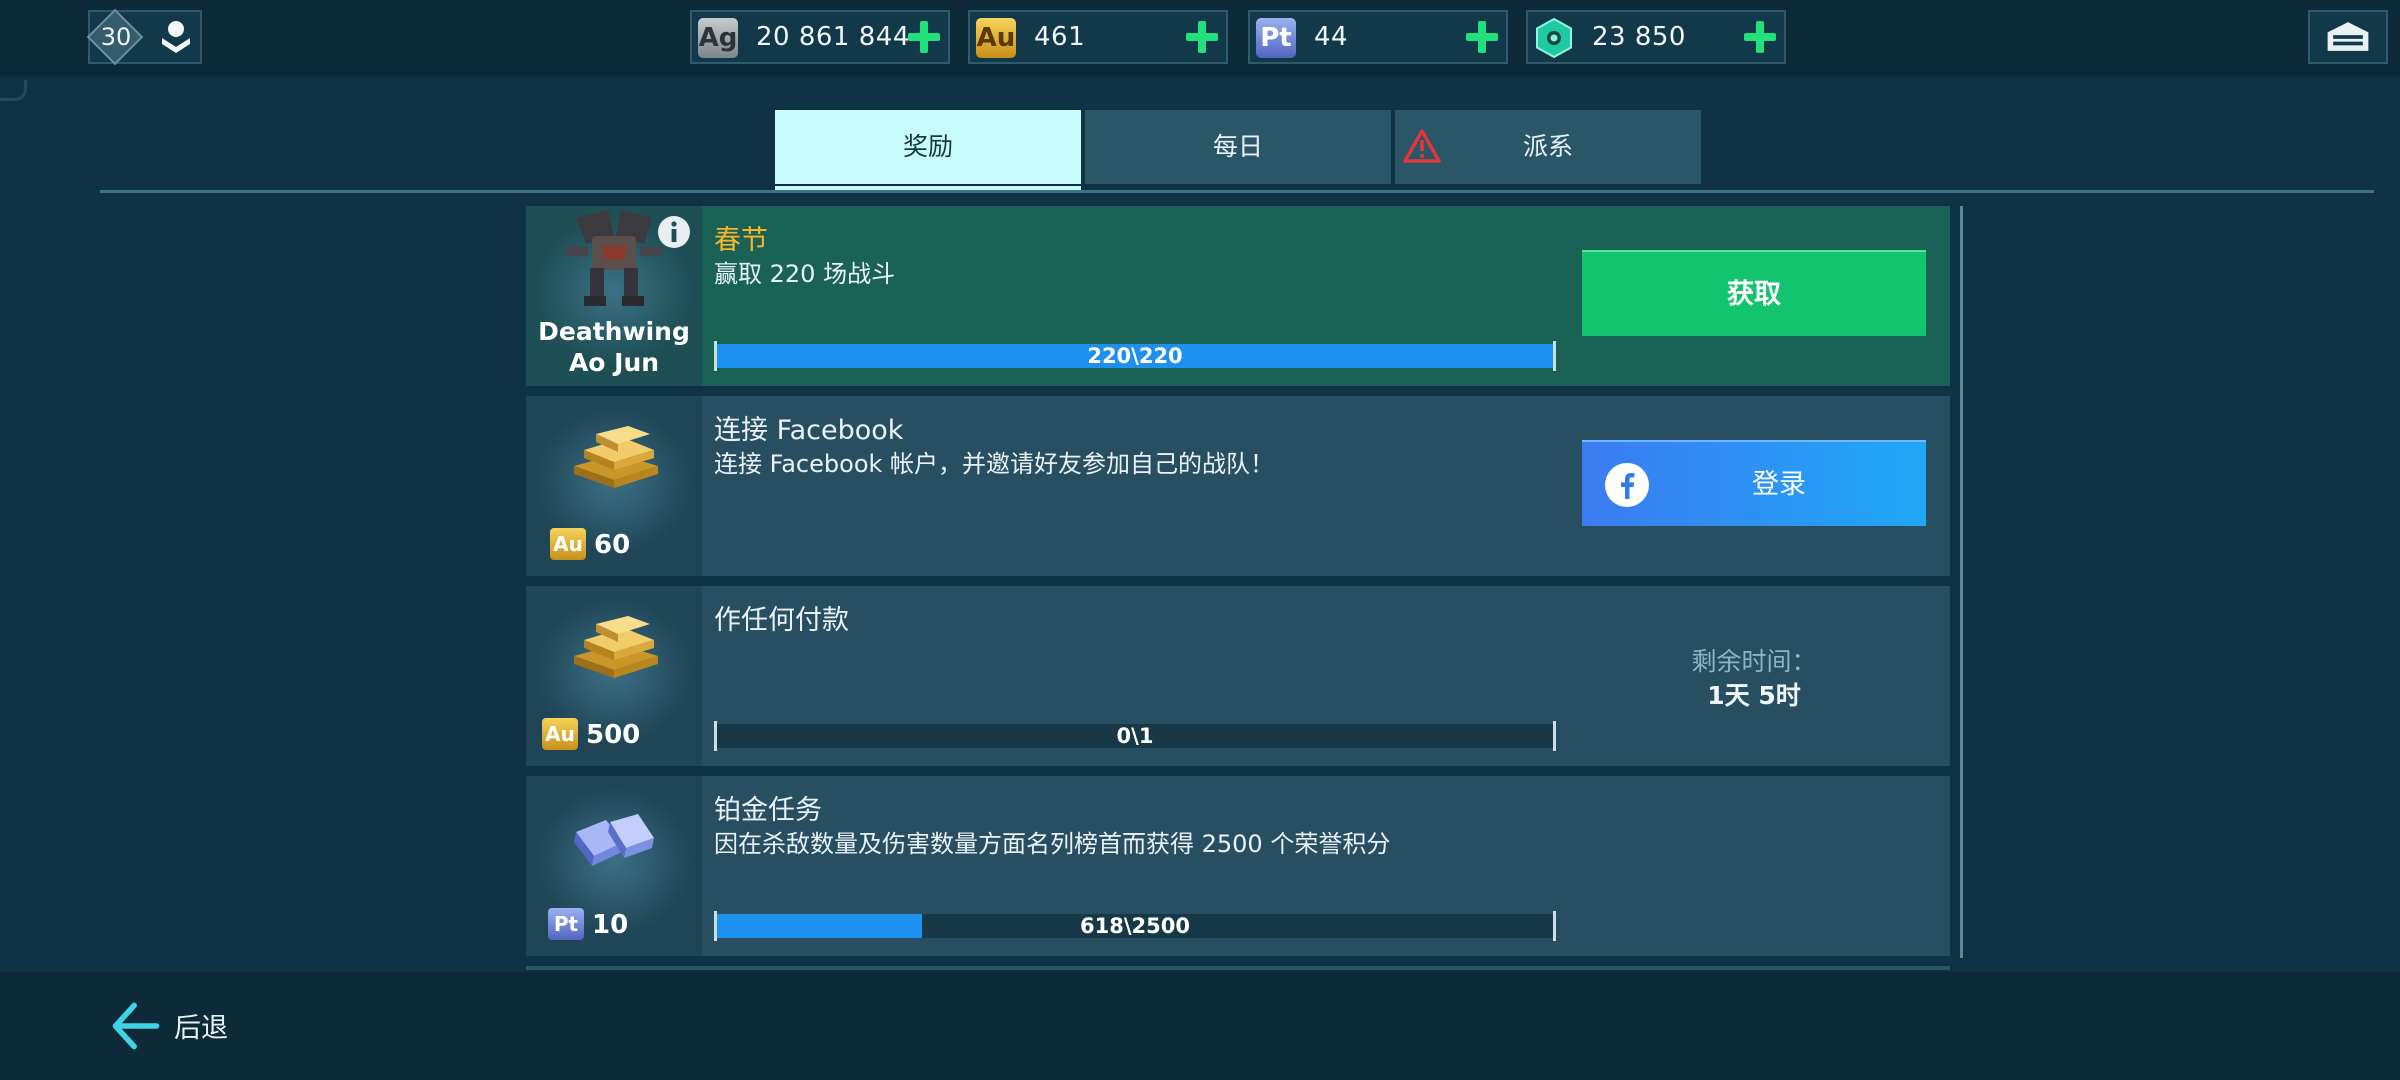 This screenshot has height=1080, width=2400. What do you see at coordinates (1238, 147) in the screenshot?
I see `tab-daily: 每日` at bounding box center [1238, 147].